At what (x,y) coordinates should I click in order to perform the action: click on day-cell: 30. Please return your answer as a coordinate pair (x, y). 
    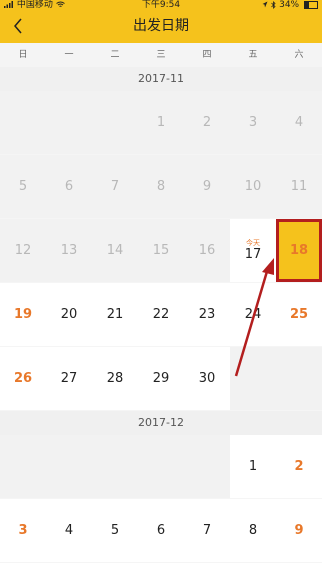
    Looking at the image, I should click on (207, 378).